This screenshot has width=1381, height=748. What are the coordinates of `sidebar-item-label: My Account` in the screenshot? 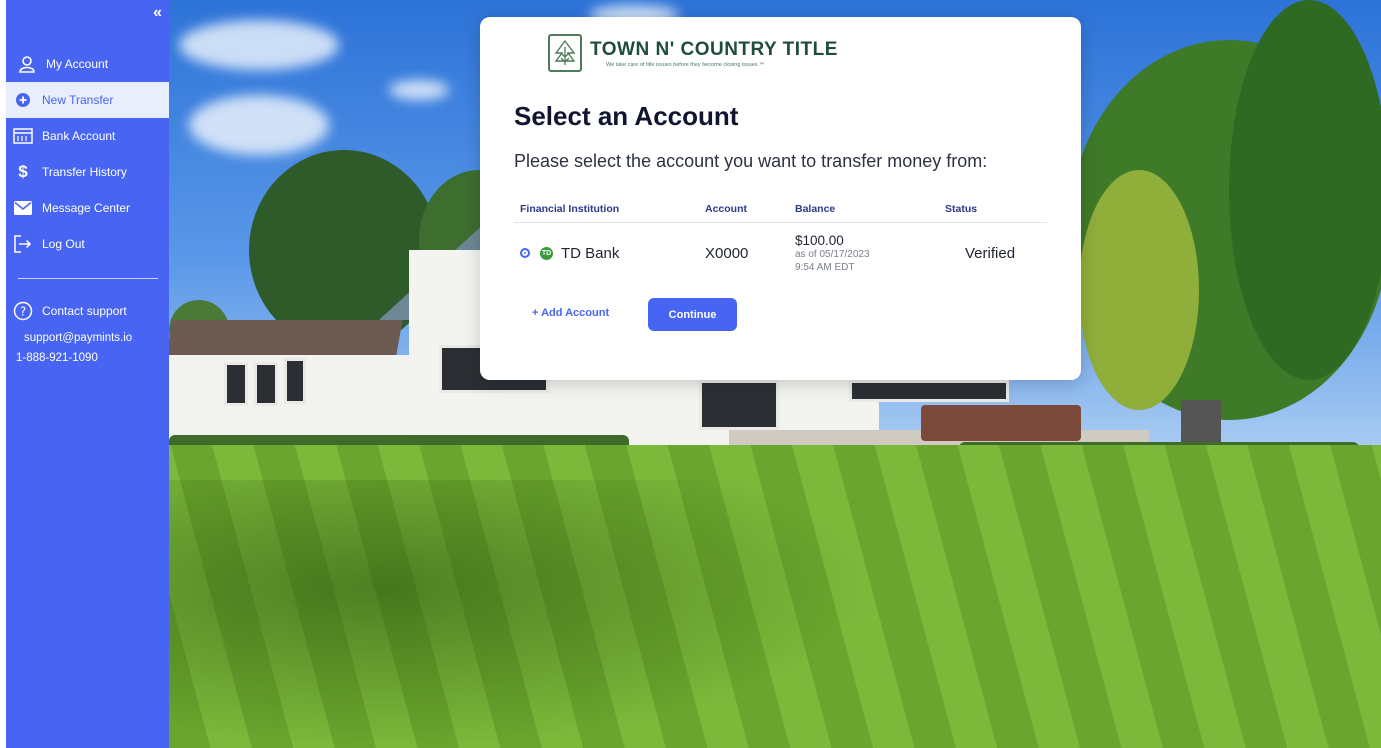 It's located at (77, 64).